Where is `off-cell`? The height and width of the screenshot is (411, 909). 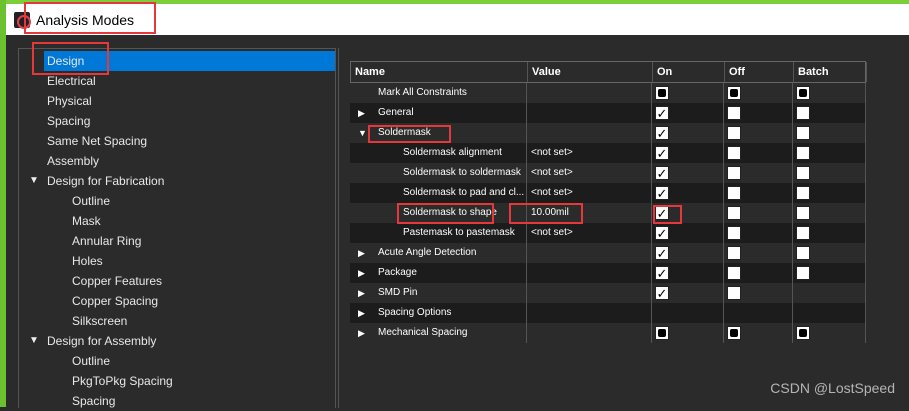 off-cell is located at coordinates (758, 193).